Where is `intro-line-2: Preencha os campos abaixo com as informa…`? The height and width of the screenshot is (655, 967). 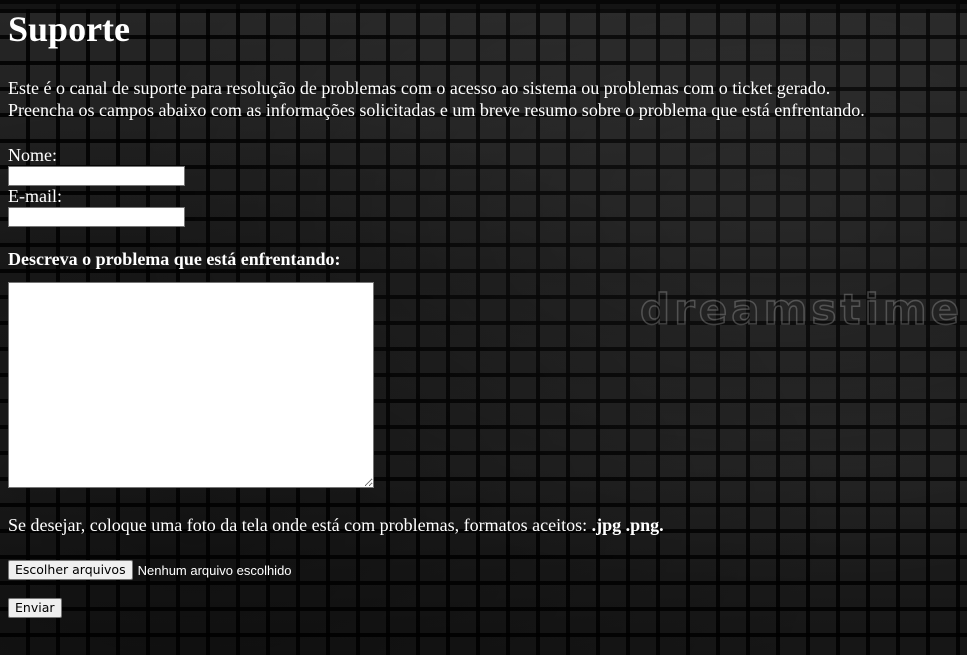
intro-line-2: Preencha os campos abaixo com as informa… is located at coordinates (436, 110).